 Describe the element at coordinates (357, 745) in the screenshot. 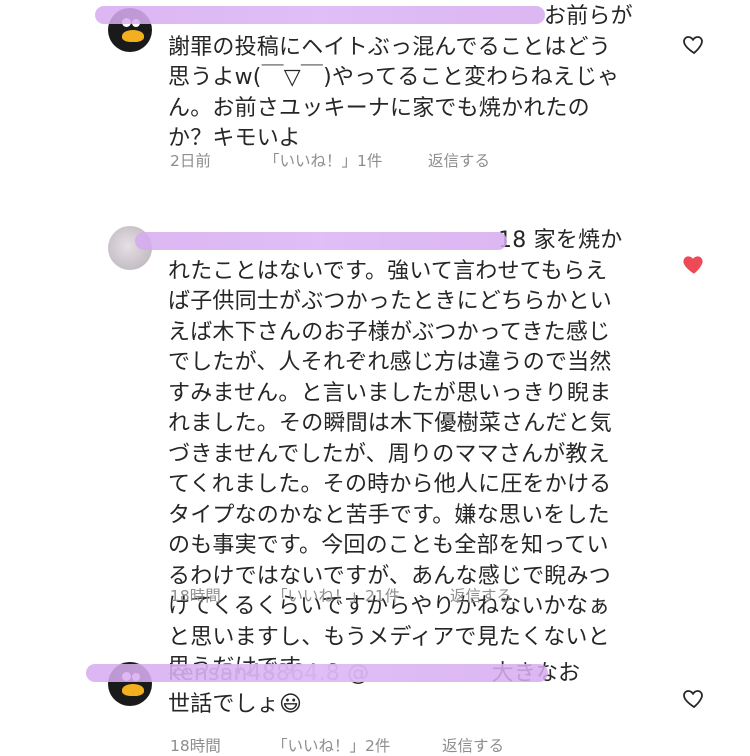

I see `likes-count-link: 「いいね！」2件` at that location.